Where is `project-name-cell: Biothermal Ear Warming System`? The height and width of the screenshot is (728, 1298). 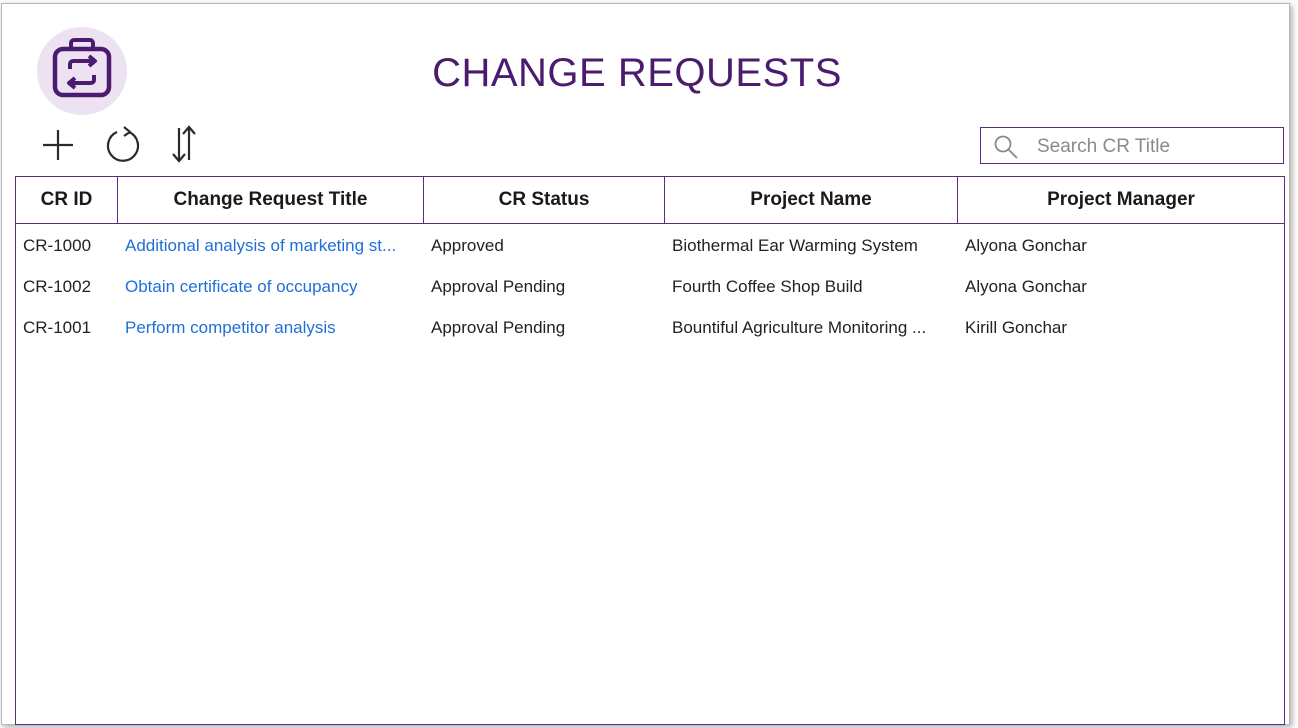
project-name-cell: Biothermal Ear Warming System is located at coordinates (795, 245).